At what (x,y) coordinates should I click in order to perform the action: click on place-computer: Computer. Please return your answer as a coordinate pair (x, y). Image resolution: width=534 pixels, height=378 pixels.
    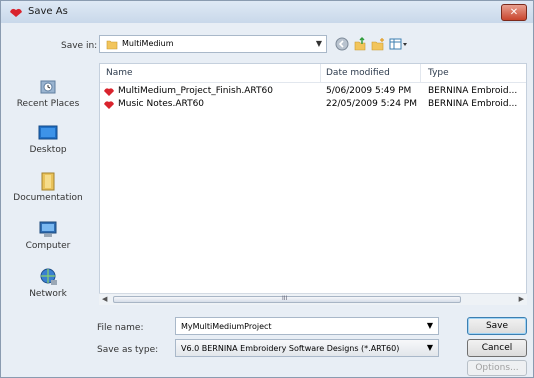
    Looking at the image, I should click on (48, 235).